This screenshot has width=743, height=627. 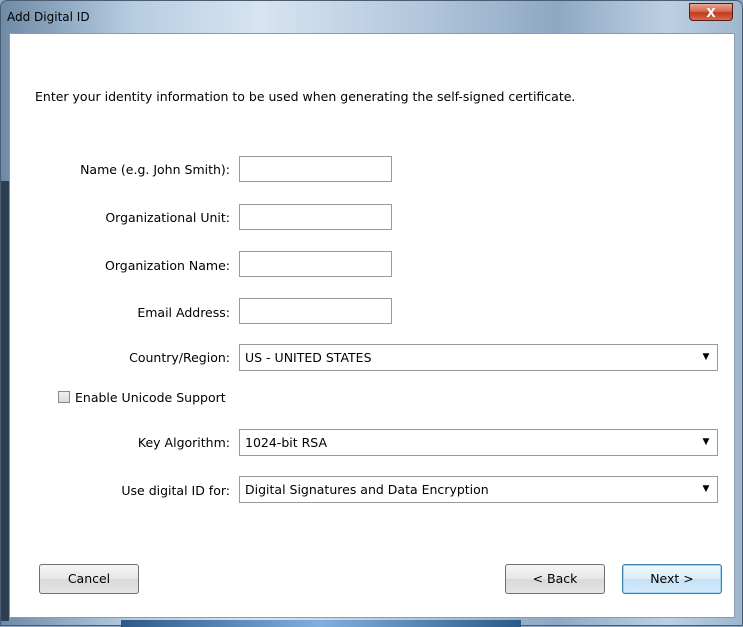 I want to click on window-title: Add Digital ID, so click(x=48, y=17).